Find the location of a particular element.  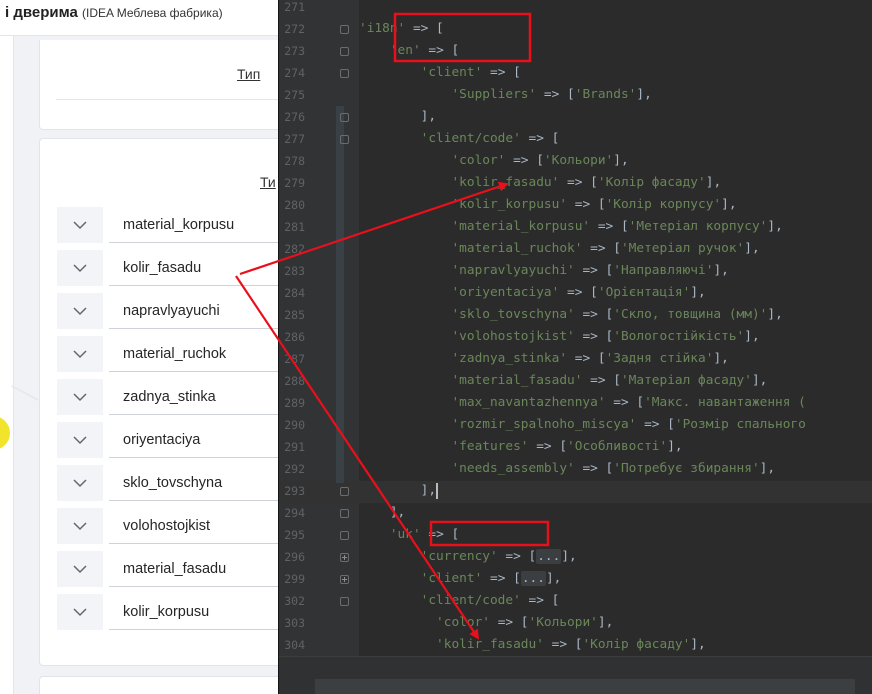

code-text: 'features' => ['Особливості'], is located at coordinates (520, 447).